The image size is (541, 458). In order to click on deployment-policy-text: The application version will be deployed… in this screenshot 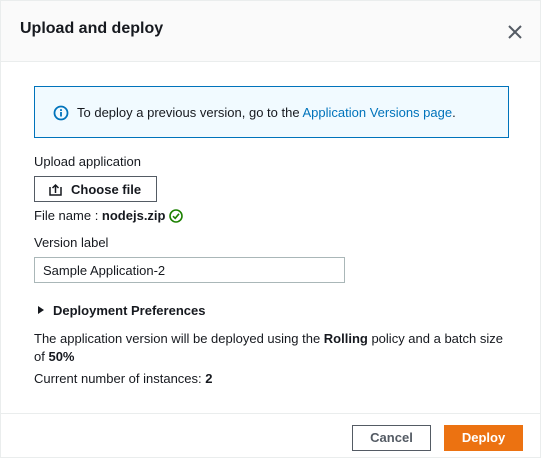, I will do `click(271, 348)`.